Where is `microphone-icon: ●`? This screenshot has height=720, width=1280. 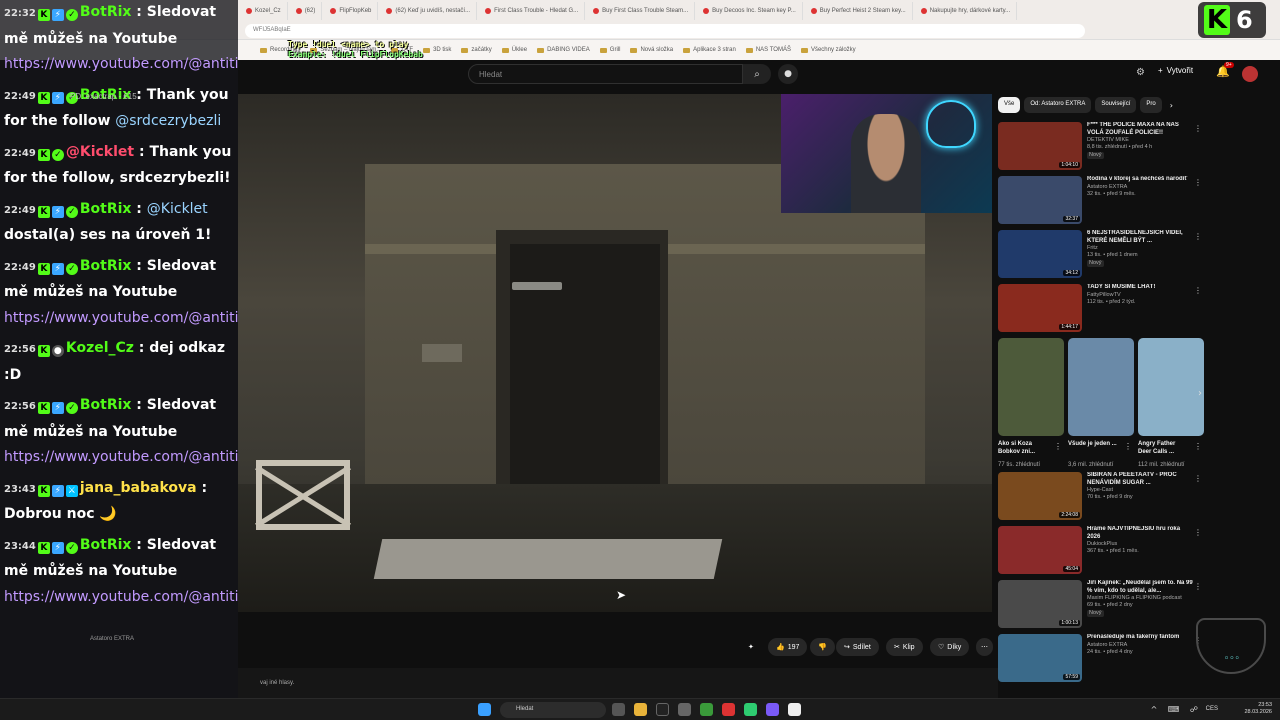
microphone-icon: ● is located at coordinates (788, 74).